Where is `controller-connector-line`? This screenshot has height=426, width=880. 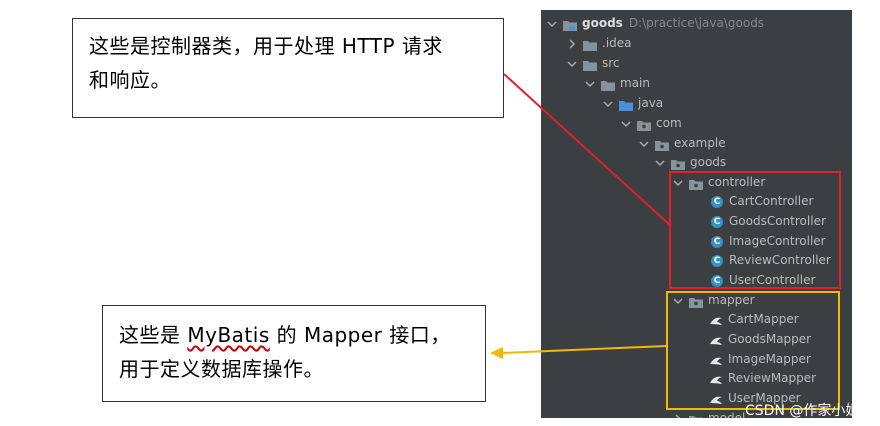
controller-connector-line is located at coordinates (587, 150).